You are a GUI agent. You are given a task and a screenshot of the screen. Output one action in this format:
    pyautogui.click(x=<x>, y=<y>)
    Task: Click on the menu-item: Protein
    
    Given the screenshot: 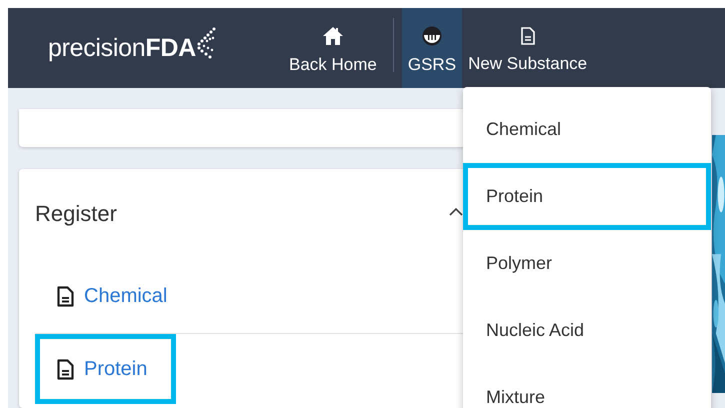 What is the action you would take?
    pyautogui.click(x=587, y=196)
    